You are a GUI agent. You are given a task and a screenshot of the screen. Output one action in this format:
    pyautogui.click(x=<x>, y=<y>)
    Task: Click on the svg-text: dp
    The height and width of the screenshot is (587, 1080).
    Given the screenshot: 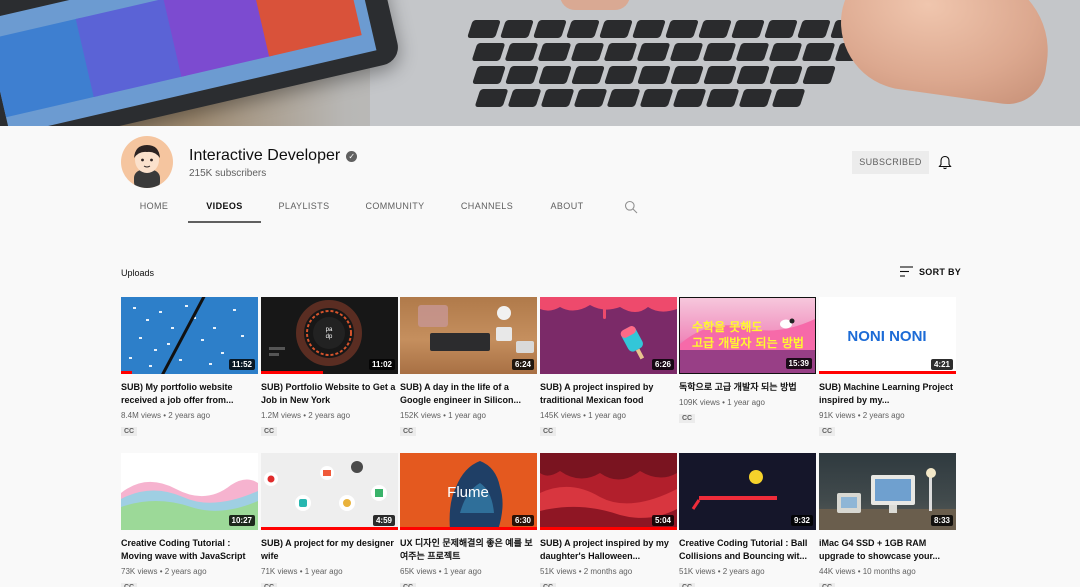 What is the action you would take?
    pyautogui.click(x=329, y=337)
    